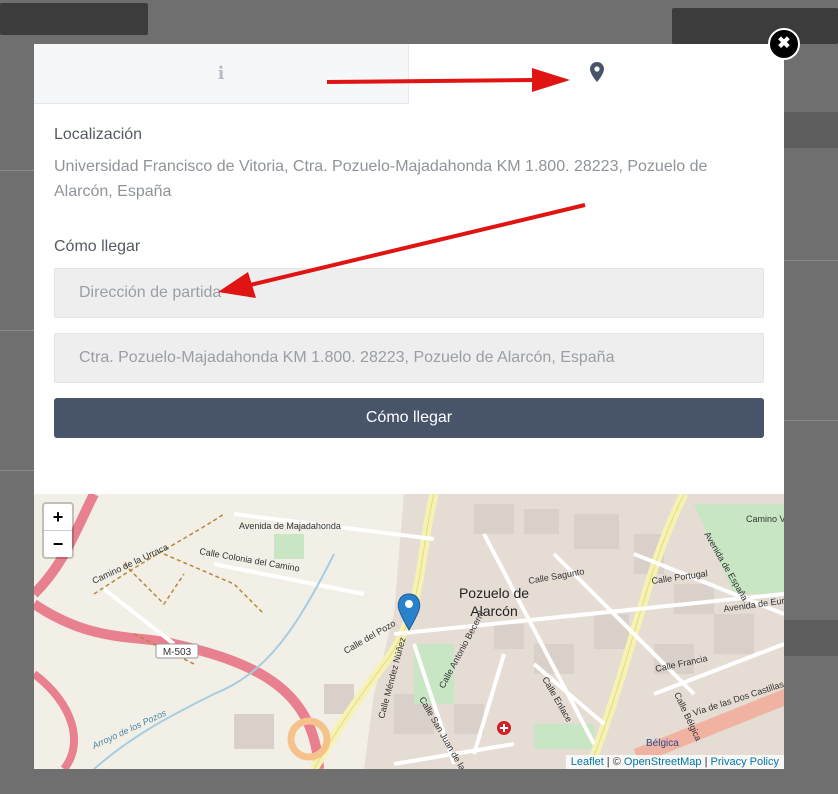 This screenshot has width=838, height=794. What do you see at coordinates (662, 743) in the screenshot?
I see `map-station-label: Bélgica` at bounding box center [662, 743].